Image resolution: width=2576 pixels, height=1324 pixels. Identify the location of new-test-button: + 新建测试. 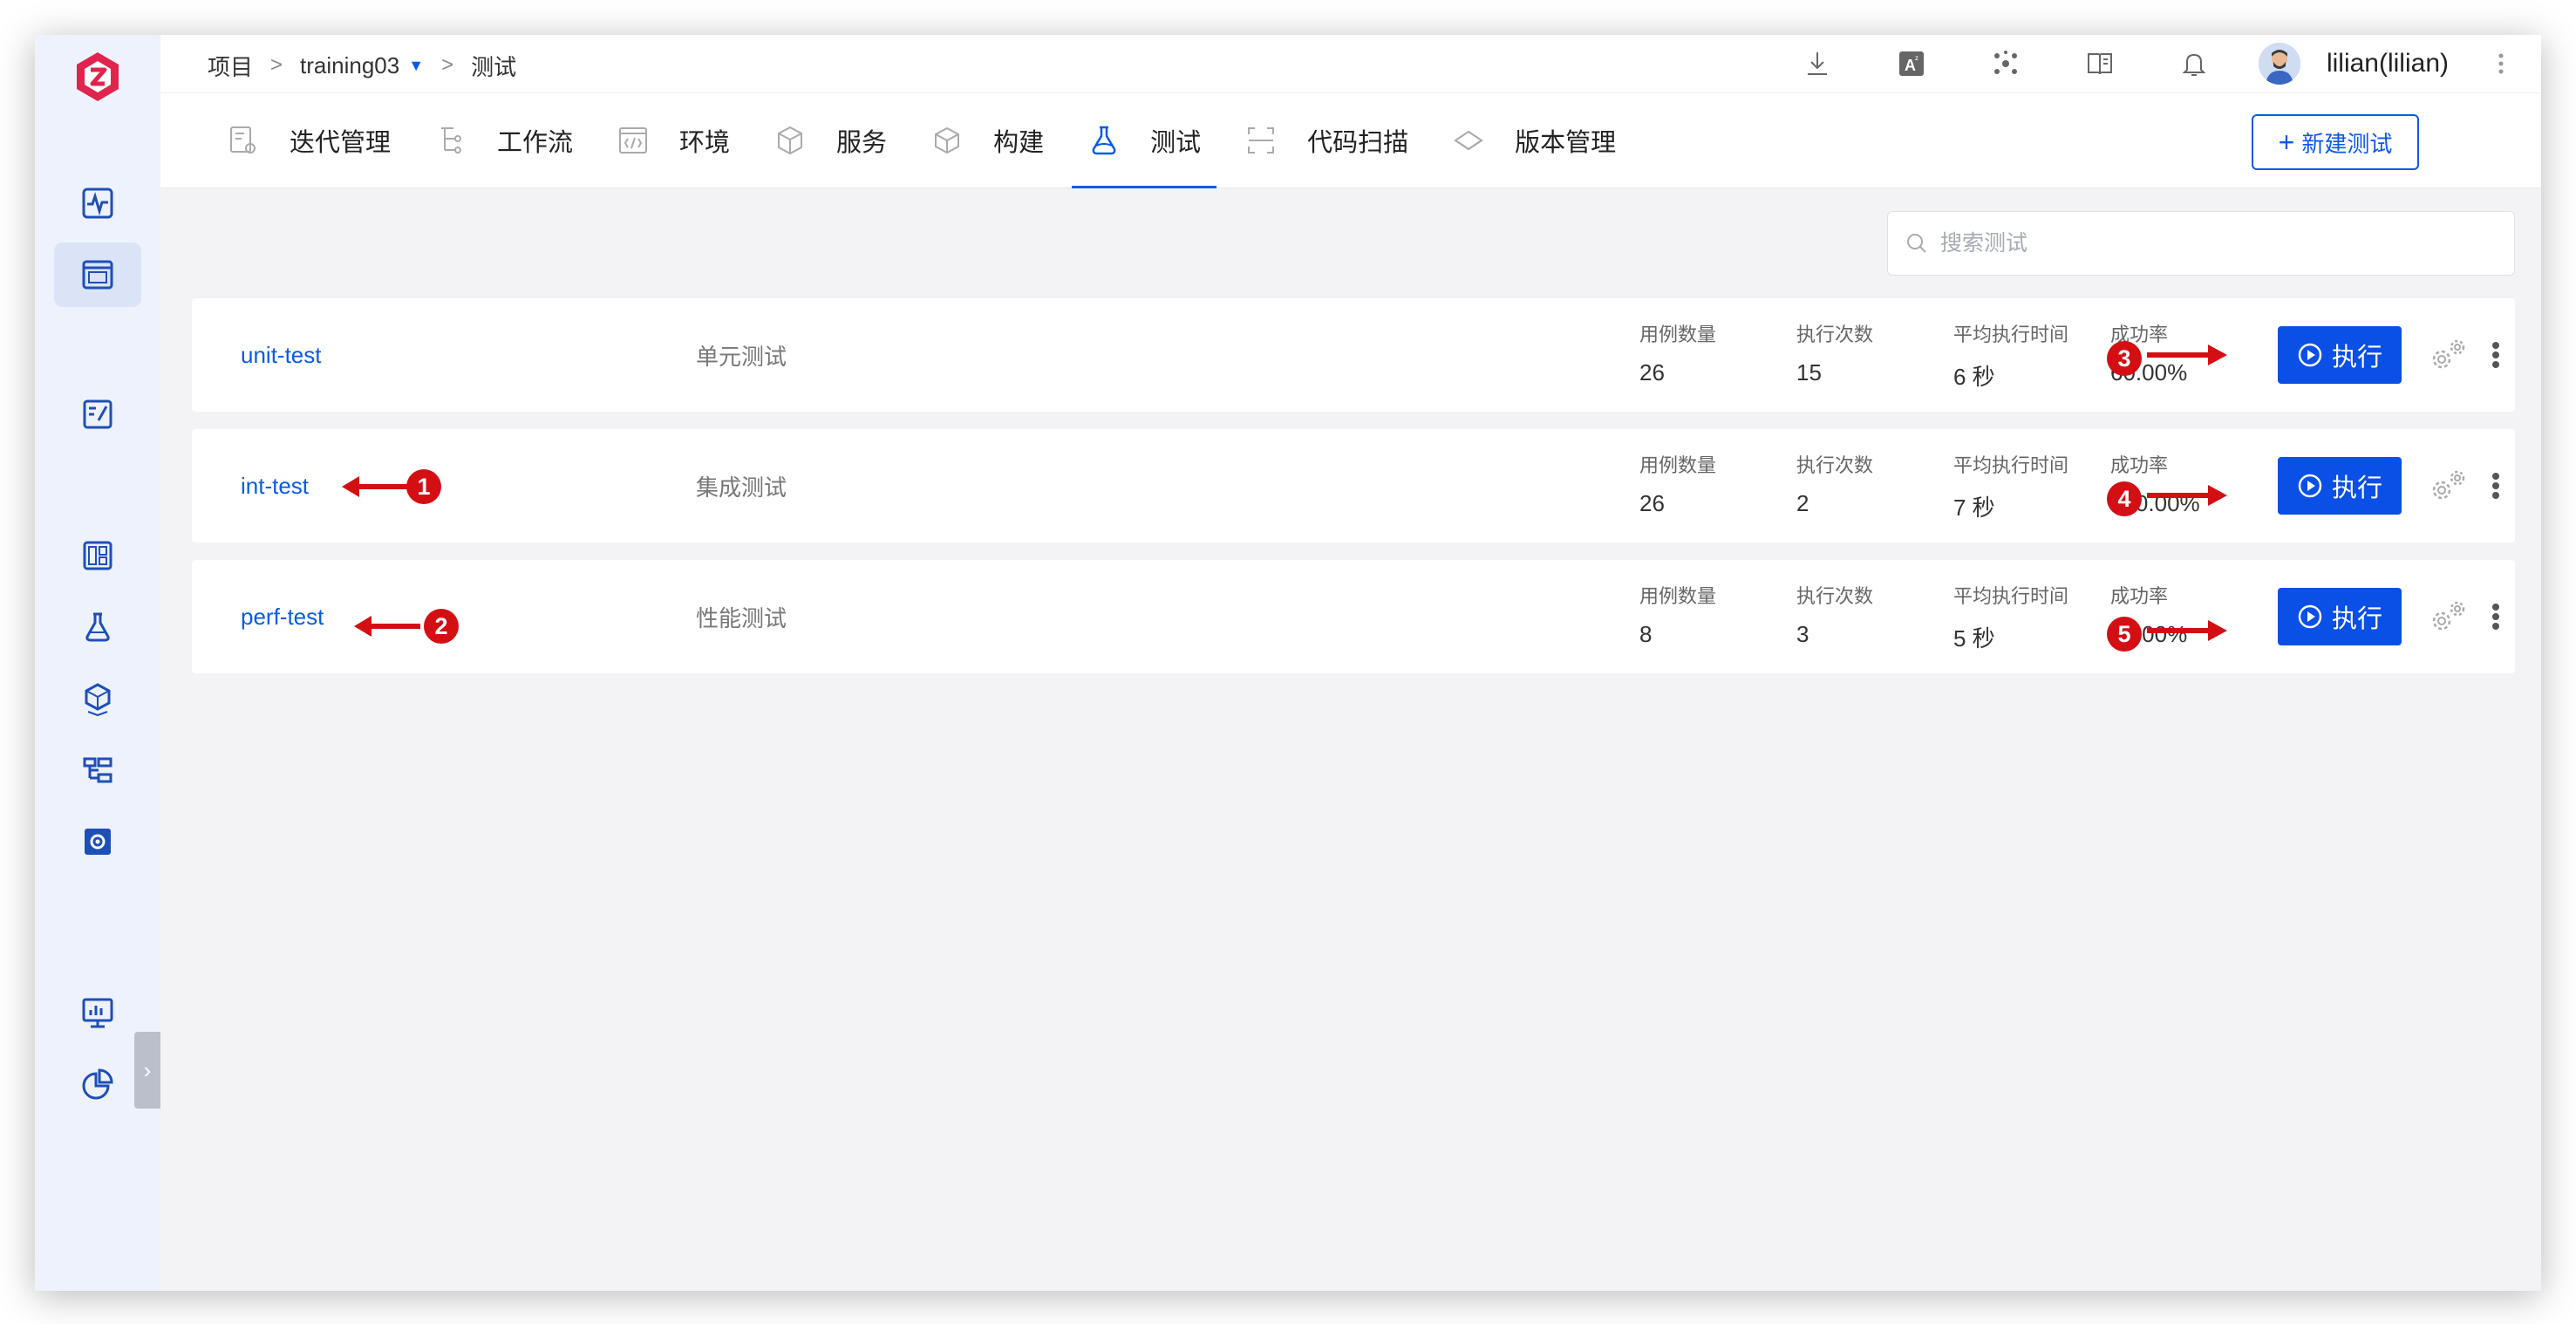
(2335, 142).